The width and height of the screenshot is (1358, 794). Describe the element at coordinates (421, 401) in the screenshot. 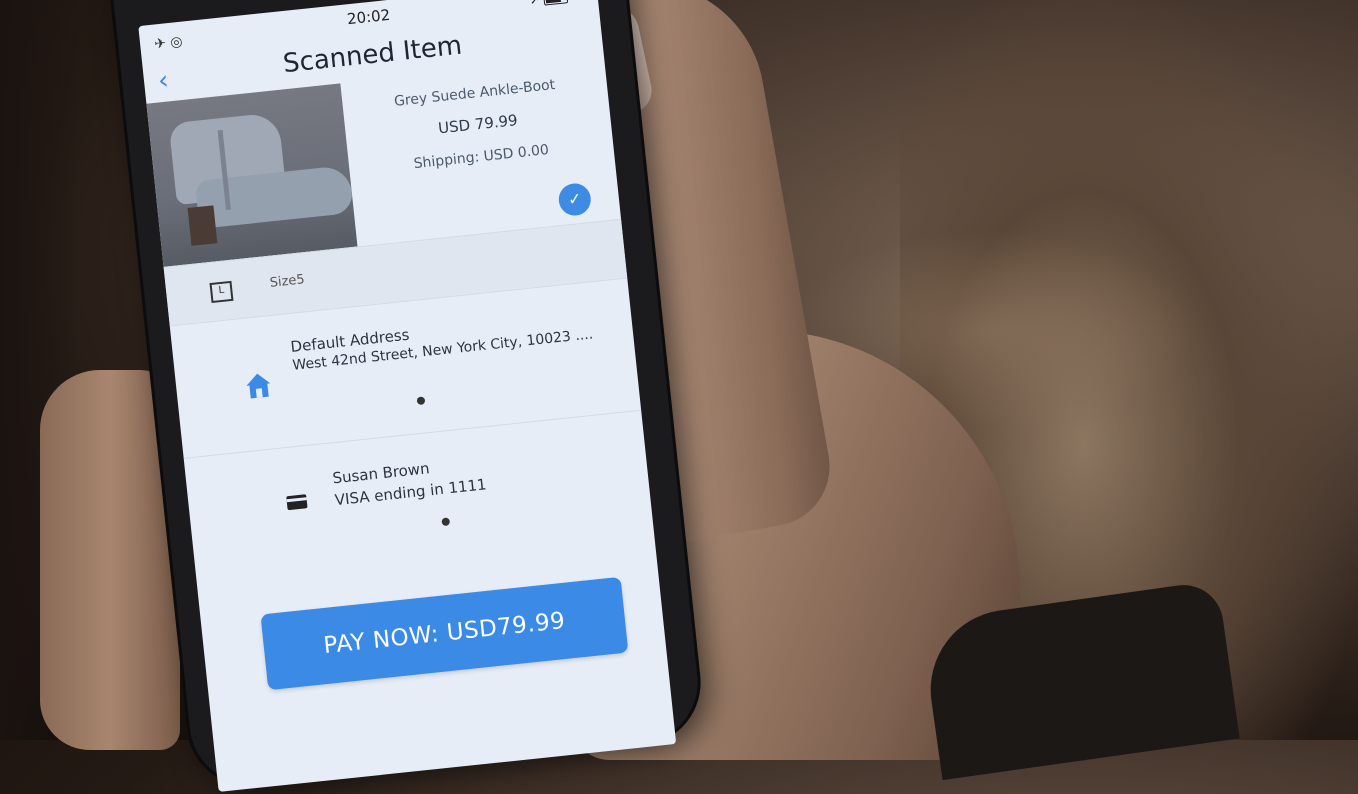

I see `address-indicator-dot` at that location.